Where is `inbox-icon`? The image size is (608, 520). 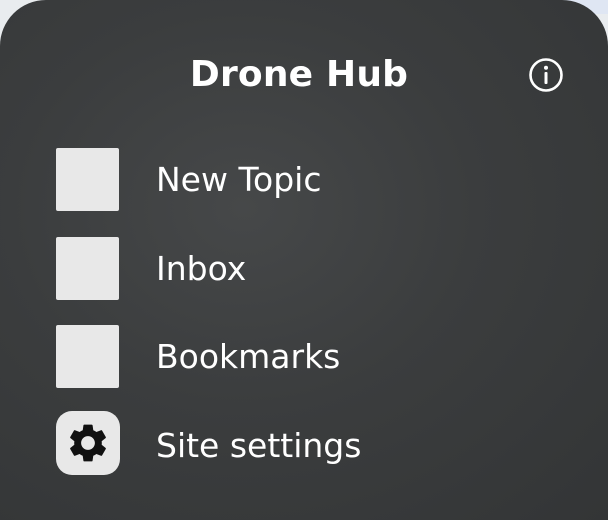 inbox-icon is located at coordinates (87, 268).